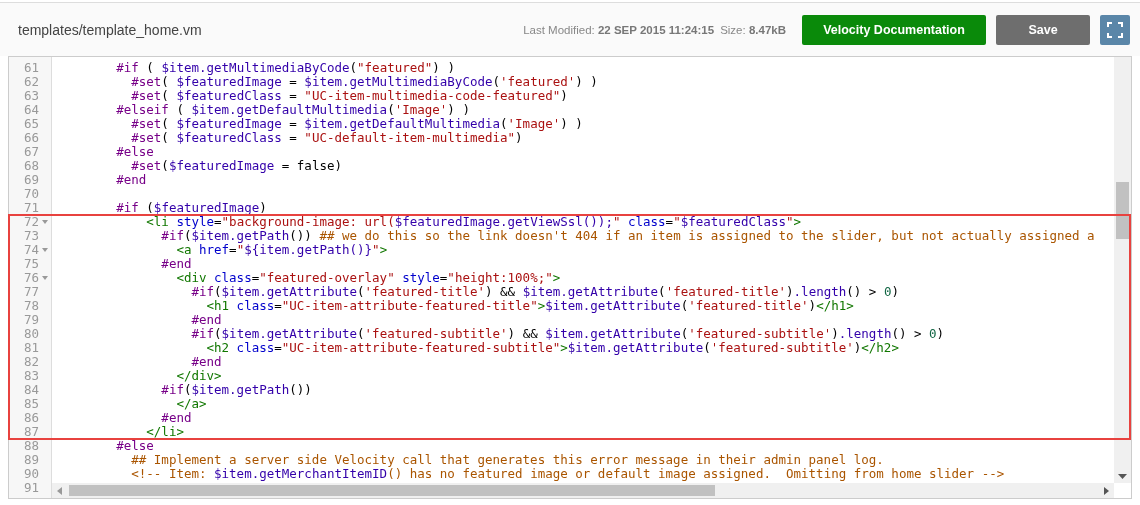  I want to click on code-line: #set($featuredImage = false), so click(236, 166).